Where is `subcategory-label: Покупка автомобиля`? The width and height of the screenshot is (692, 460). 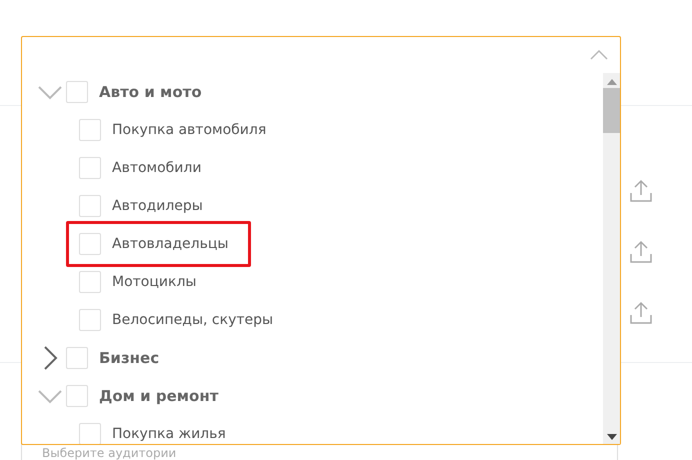
subcategory-label: Покупка автомобиля is located at coordinates (189, 130).